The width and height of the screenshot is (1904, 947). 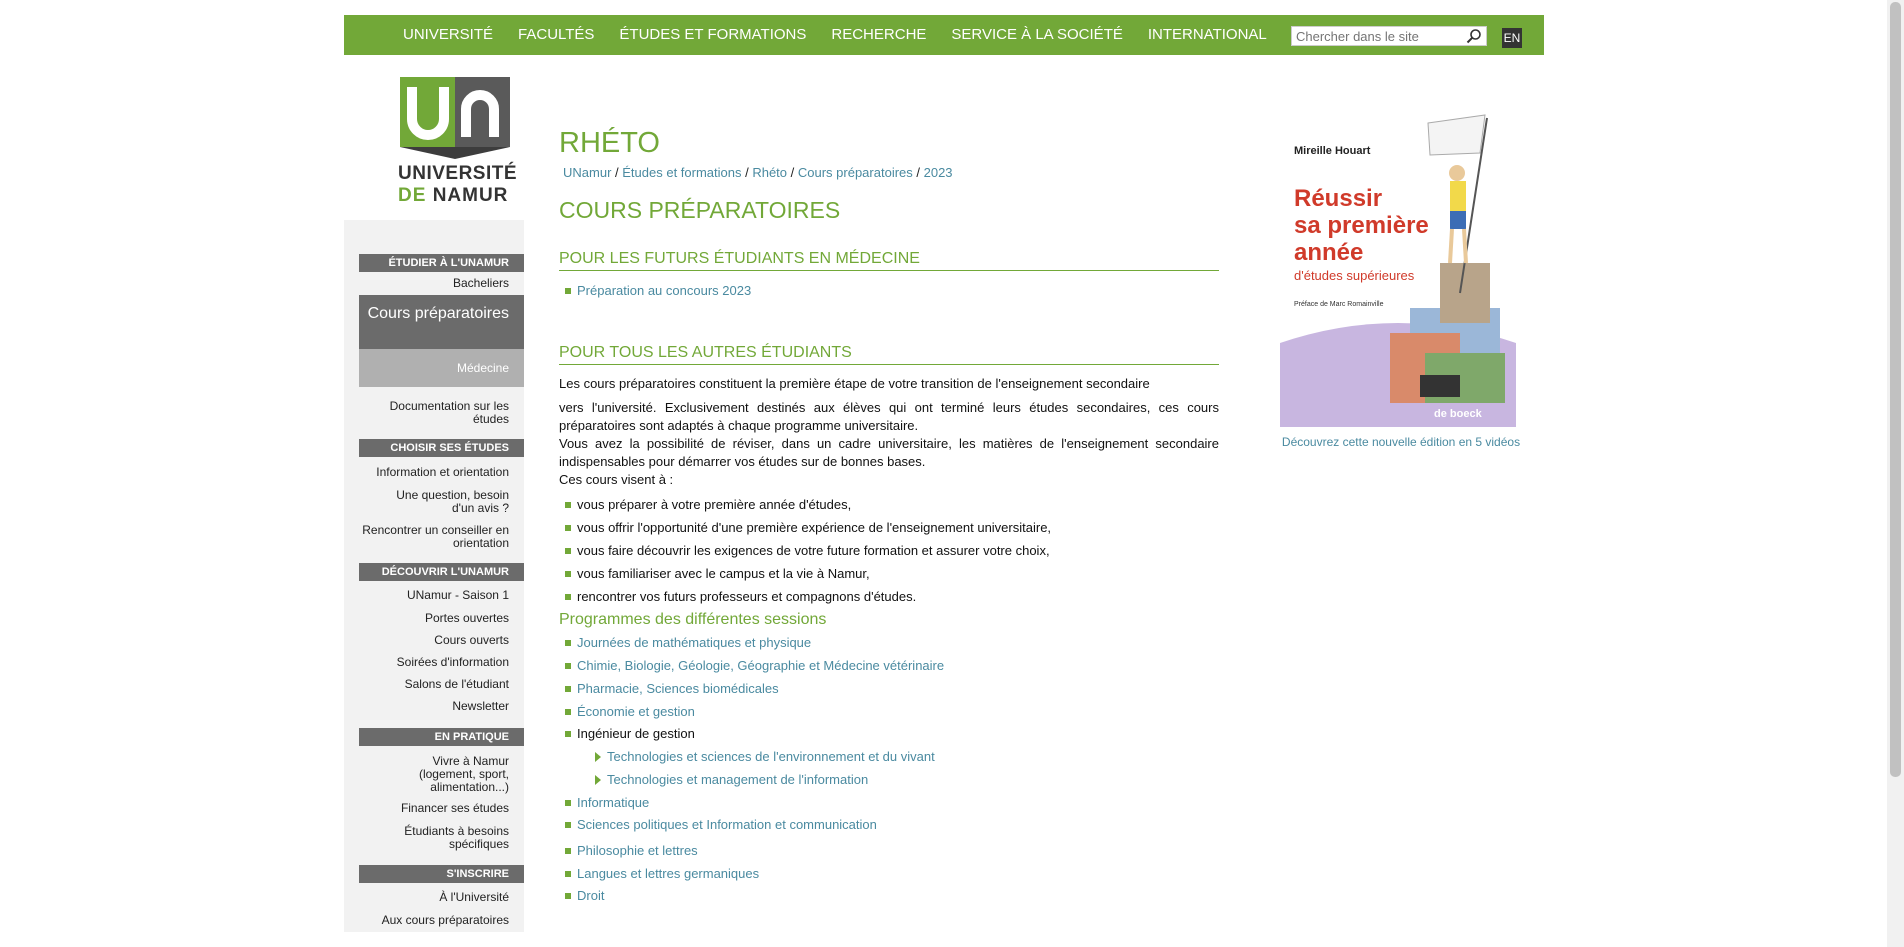 I want to click on nav-facultes: FACULTÉS, so click(x=556, y=35).